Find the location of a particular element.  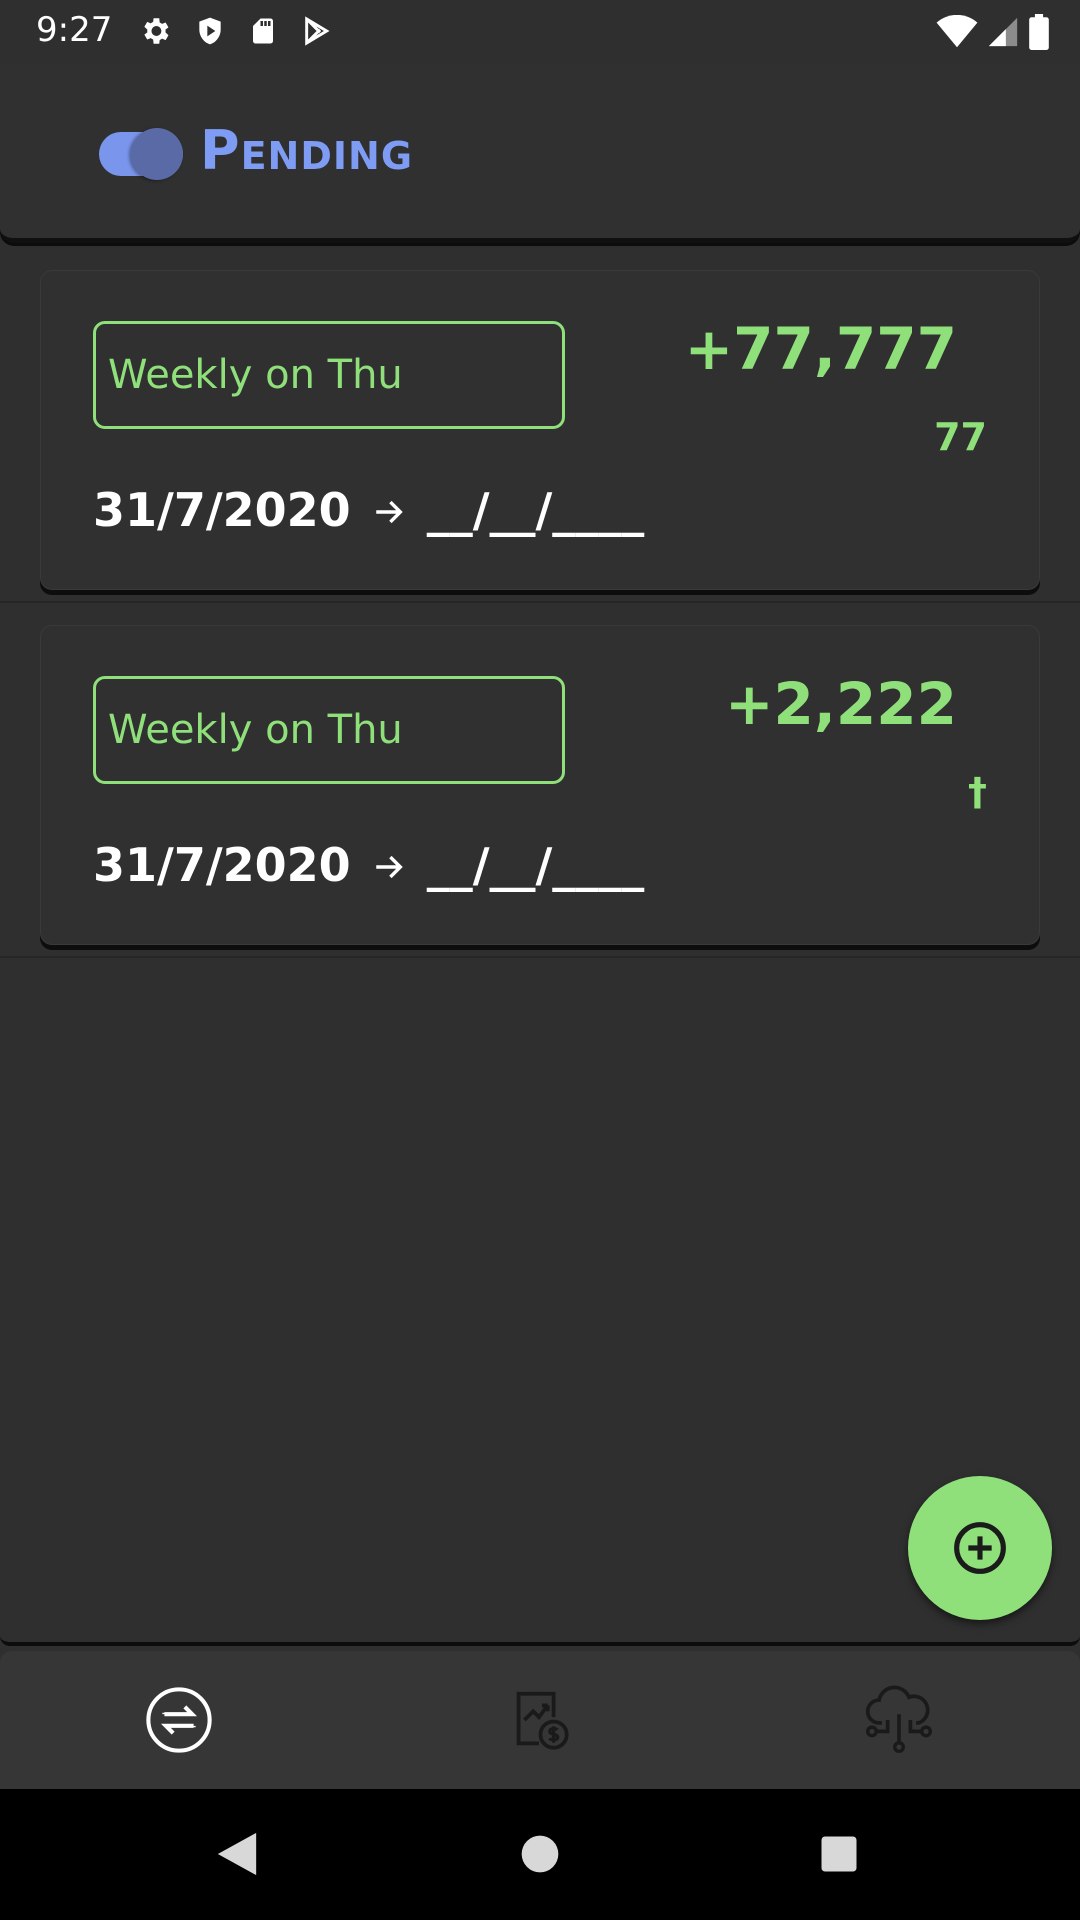

finance-chart-icon is located at coordinates (542, 1720).